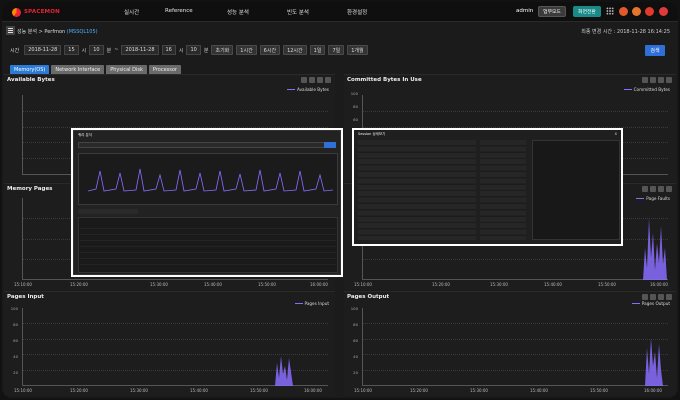 The width and height of the screenshot is (680, 400). What do you see at coordinates (312, 89) in the screenshot?
I see `legend-label: Available Bytes` at bounding box center [312, 89].